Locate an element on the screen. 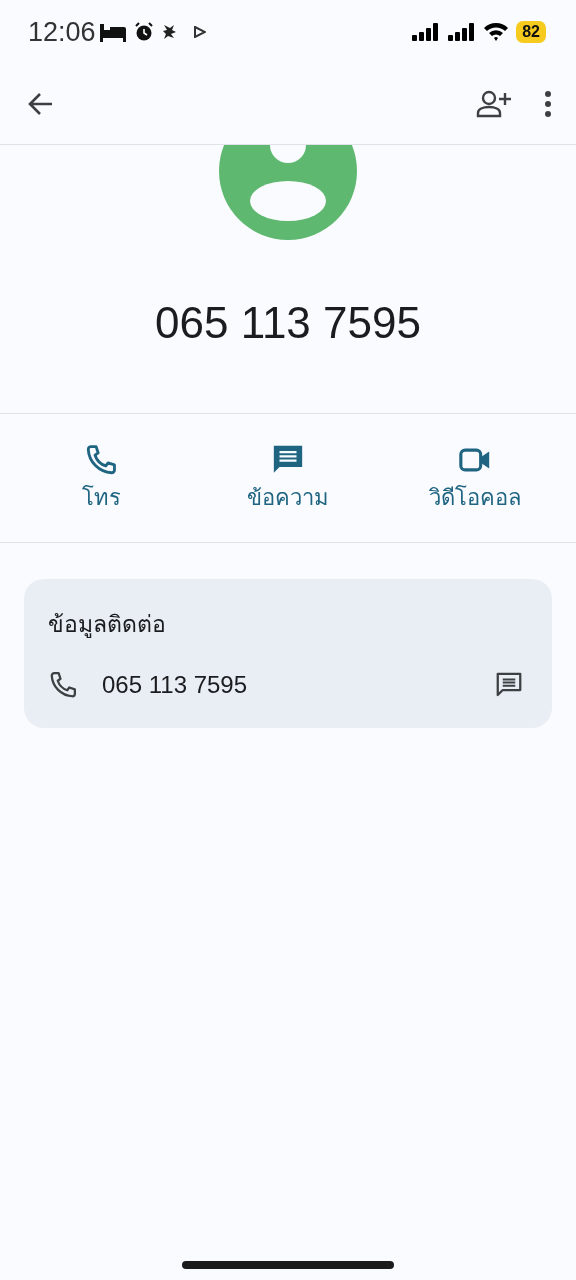 The image size is (576, 1280). call-action-button: โทร is located at coordinates (101, 478).